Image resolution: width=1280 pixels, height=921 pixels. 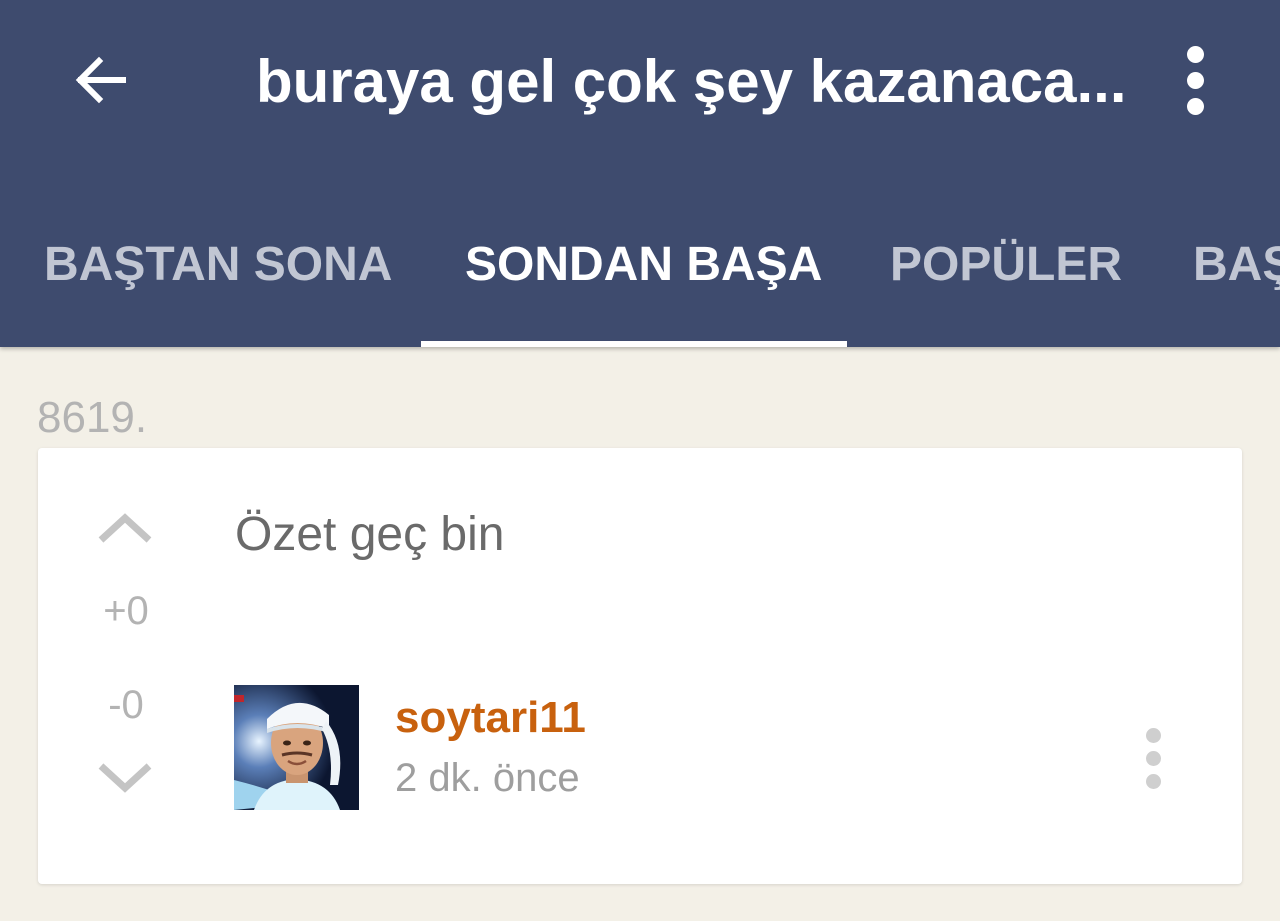 I want to click on active-tab-indicator, so click(x=634, y=344).